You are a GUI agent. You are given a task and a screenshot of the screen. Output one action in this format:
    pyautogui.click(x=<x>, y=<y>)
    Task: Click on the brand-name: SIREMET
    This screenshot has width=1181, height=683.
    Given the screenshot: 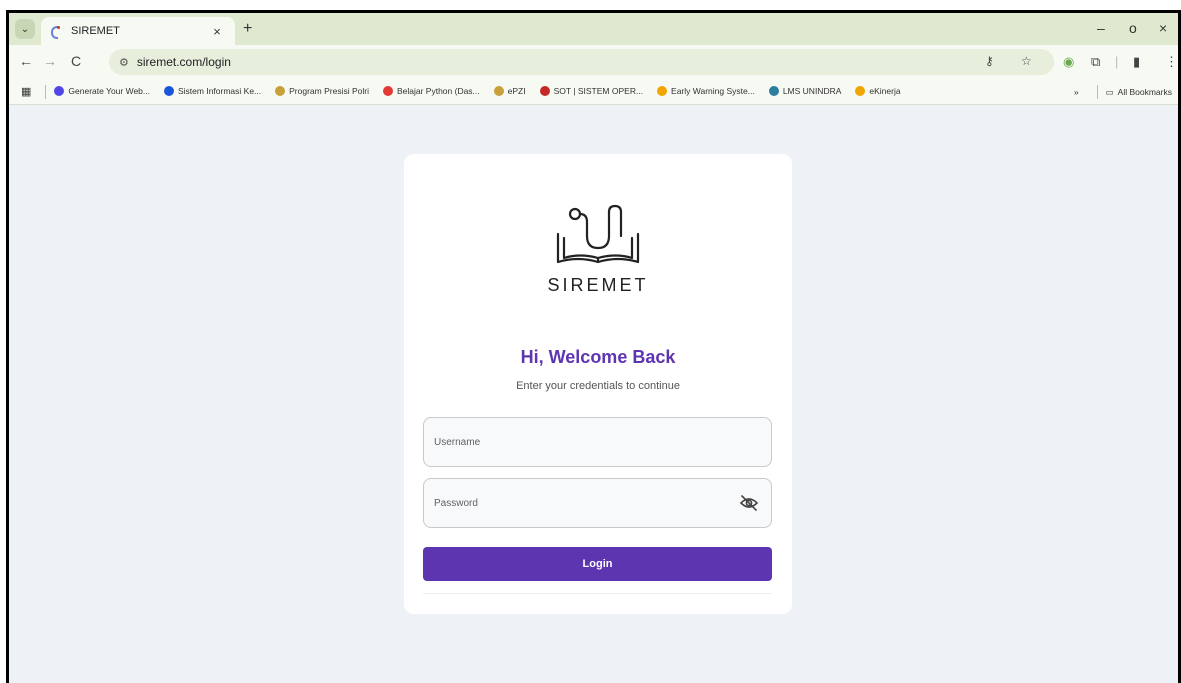 What is the action you would take?
    pyautogui.click(x=598, y=285)
    